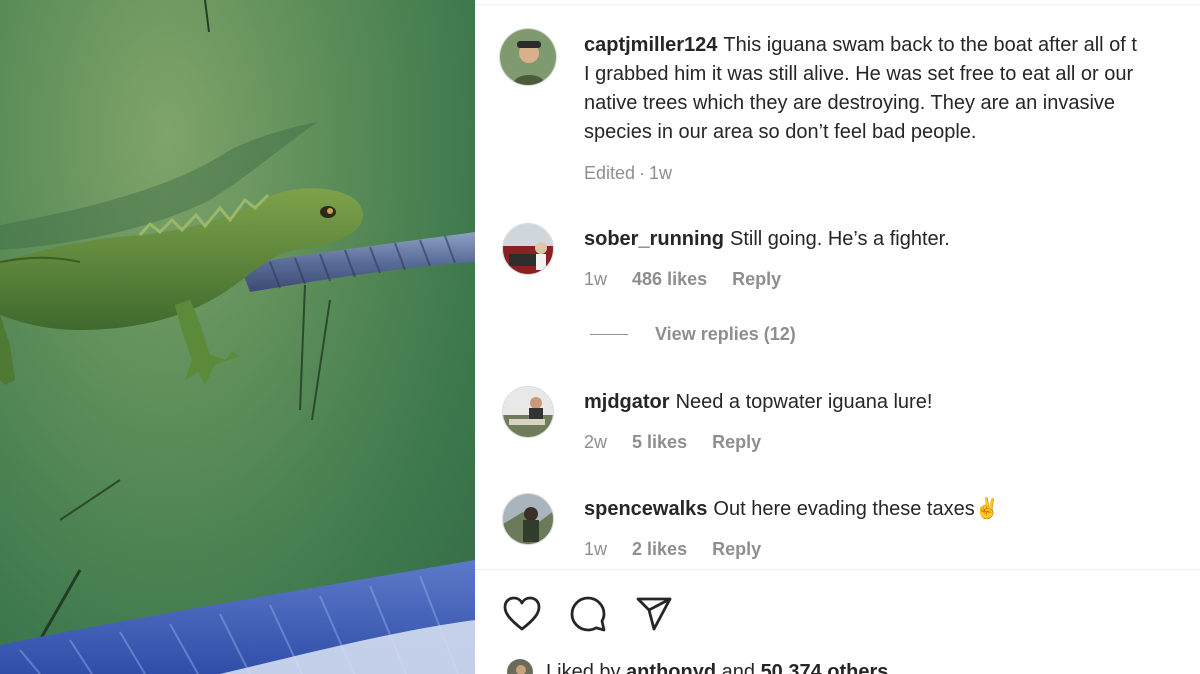 The height and width of the screenshot is (674, 1200). I want to click on post-actions, so click(588, 614).